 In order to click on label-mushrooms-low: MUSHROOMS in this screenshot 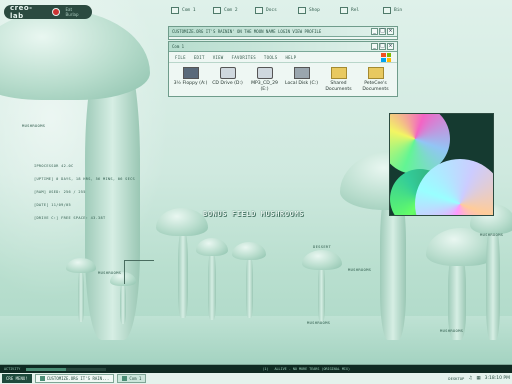, I will do `click(451, 330)`.